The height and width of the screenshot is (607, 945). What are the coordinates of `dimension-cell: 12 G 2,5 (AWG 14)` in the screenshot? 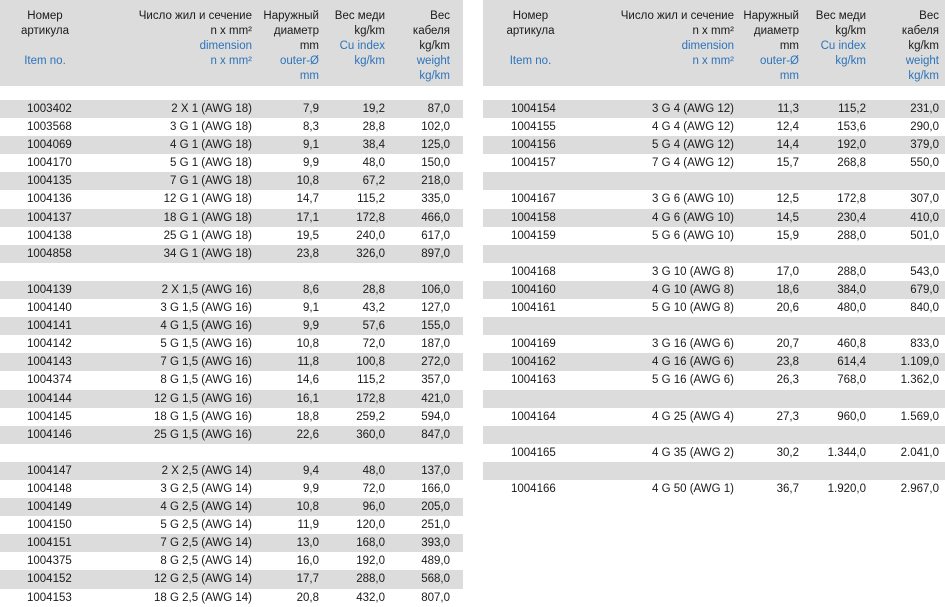 It's located at (203, 579).